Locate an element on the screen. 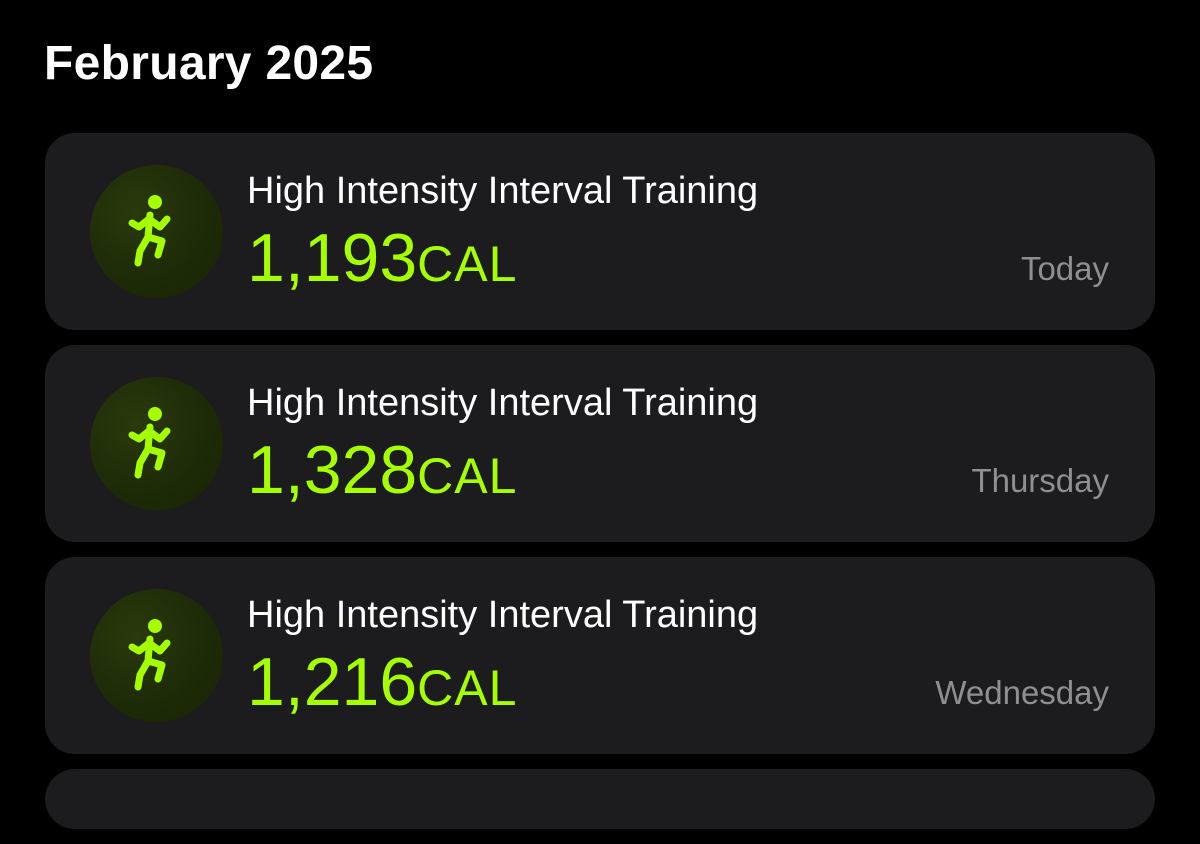  calories-display: 1,216CAL is located at coordinates (382, 691).